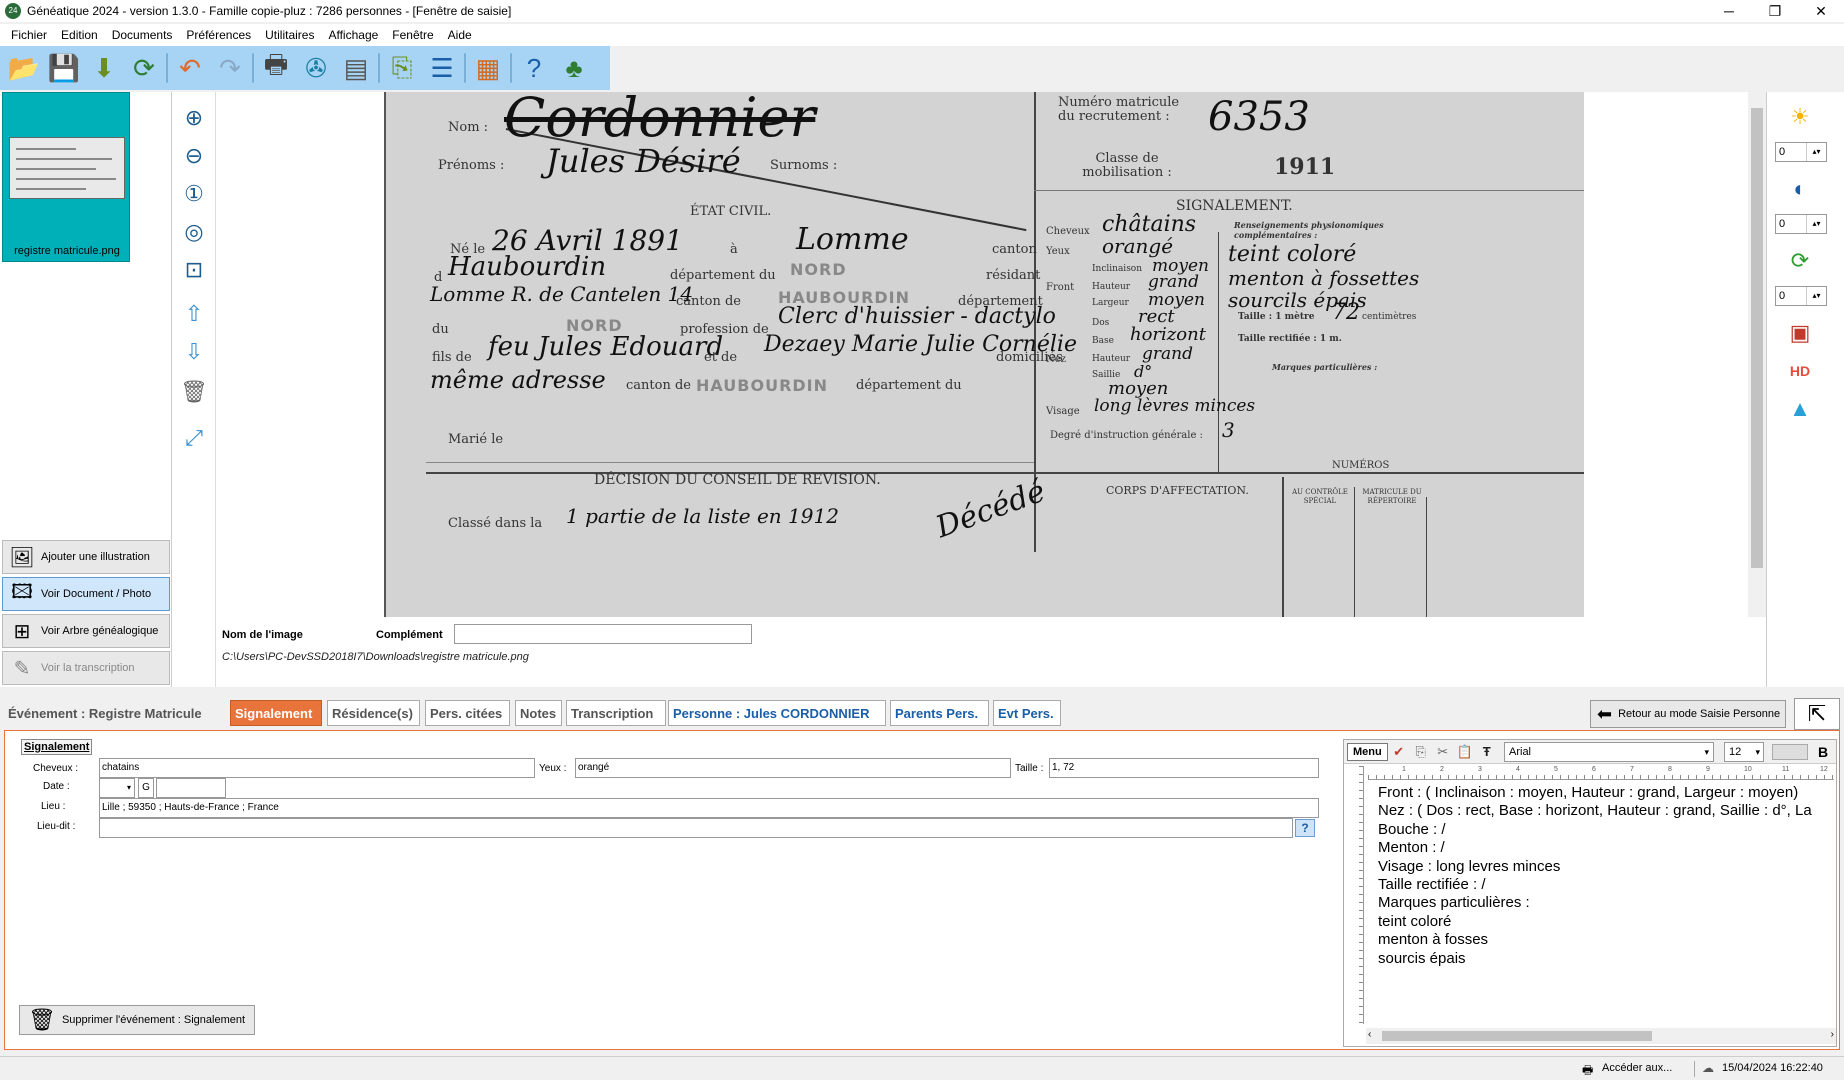  I want to click on tab-transcription: Transcription, so click(616, 713).